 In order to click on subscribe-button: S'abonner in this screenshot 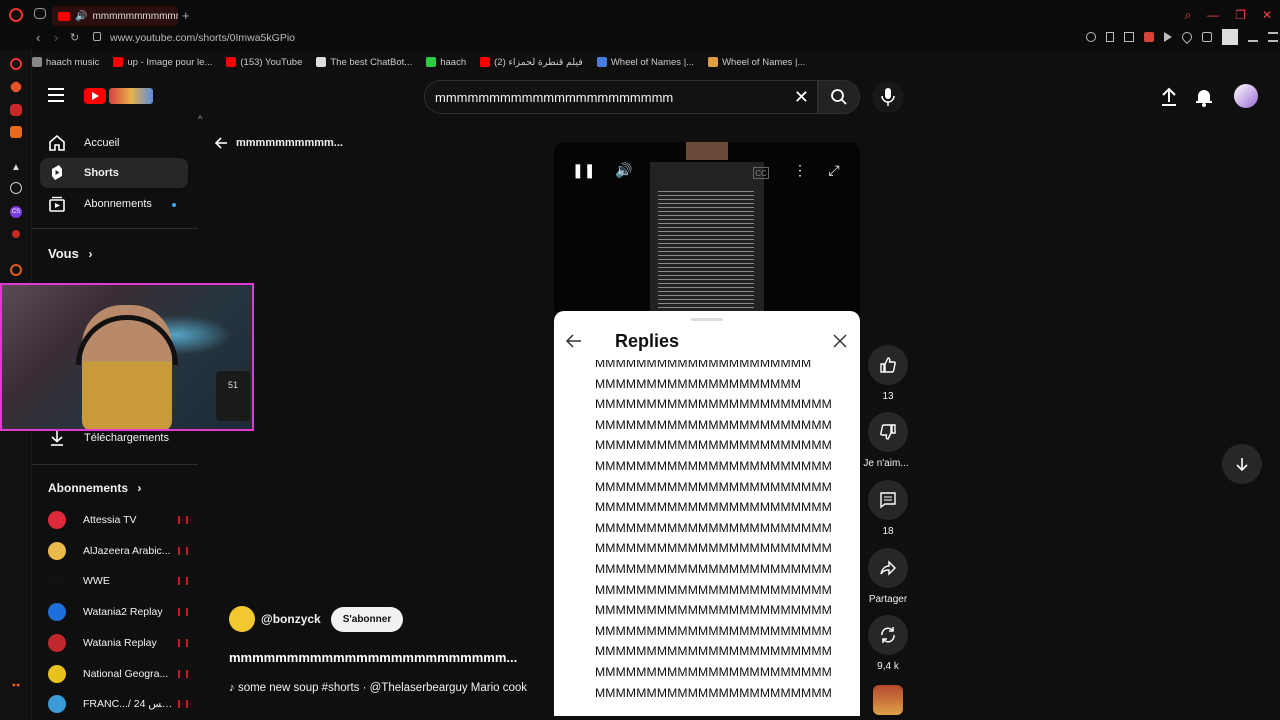, I will do `click(367, 619)`.